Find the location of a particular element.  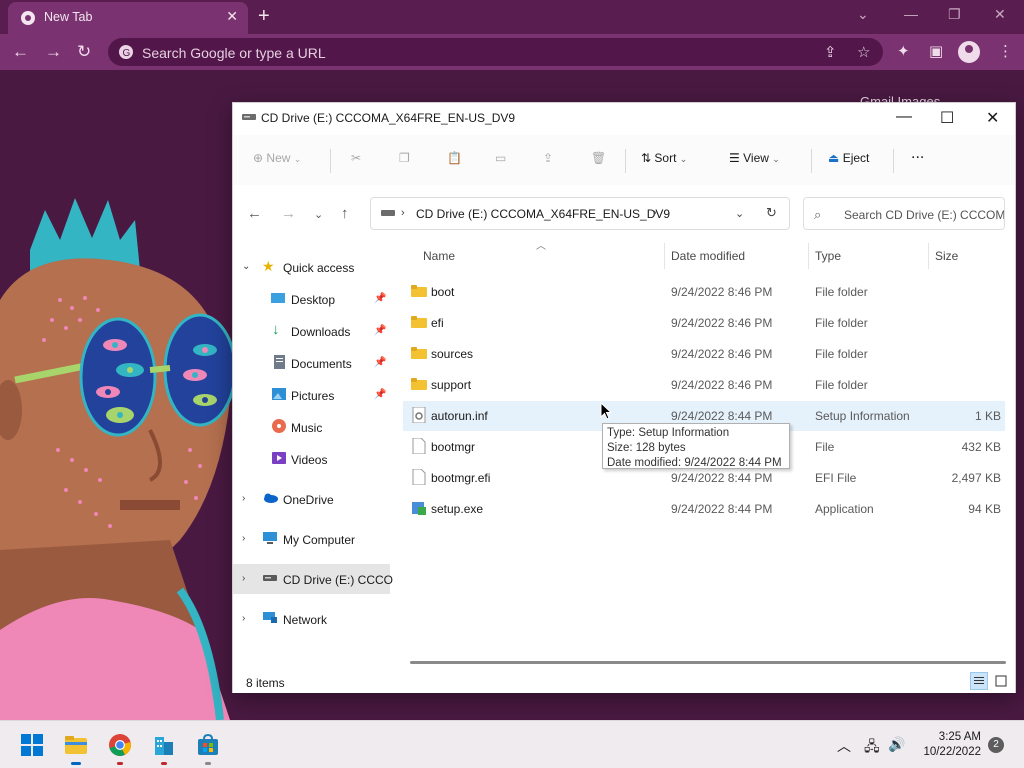

omnibox: G Search Google or type a URL ⇪ ☆ is located at coordinates (495, 52).